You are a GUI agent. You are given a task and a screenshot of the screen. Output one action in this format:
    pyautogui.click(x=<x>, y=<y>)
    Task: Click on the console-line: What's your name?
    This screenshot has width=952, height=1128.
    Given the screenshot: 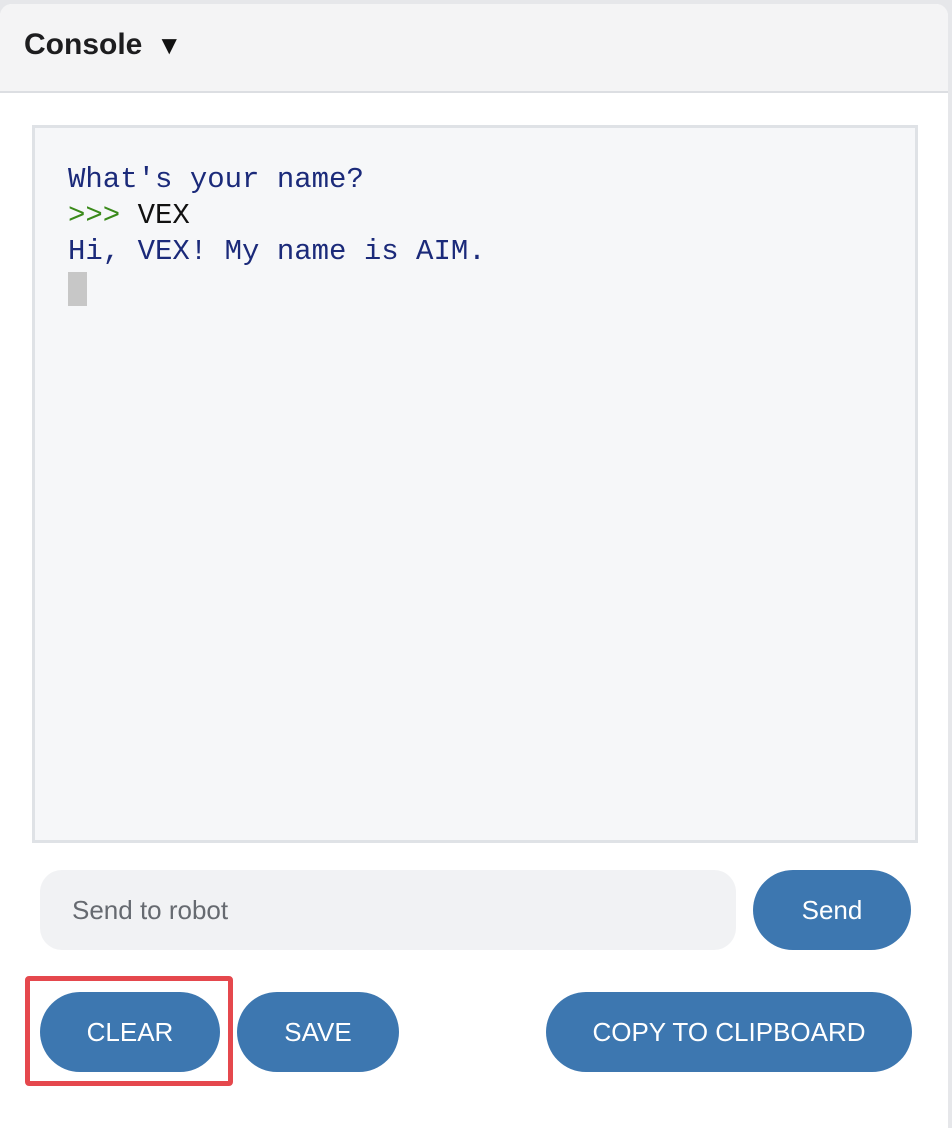 What is the action you would take?
    pyautogui.click(x=216, y=179)
    